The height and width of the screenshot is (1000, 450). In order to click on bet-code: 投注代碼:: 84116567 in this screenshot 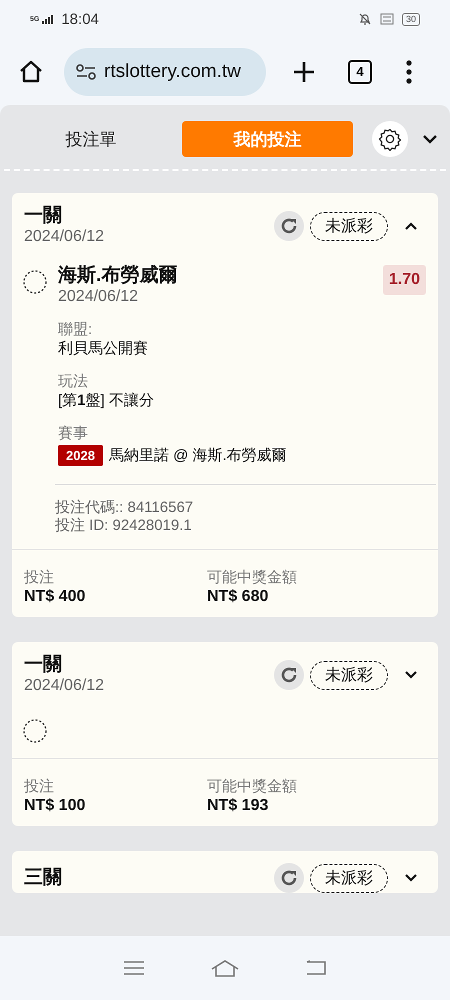, I will do `click(124, 508)`.